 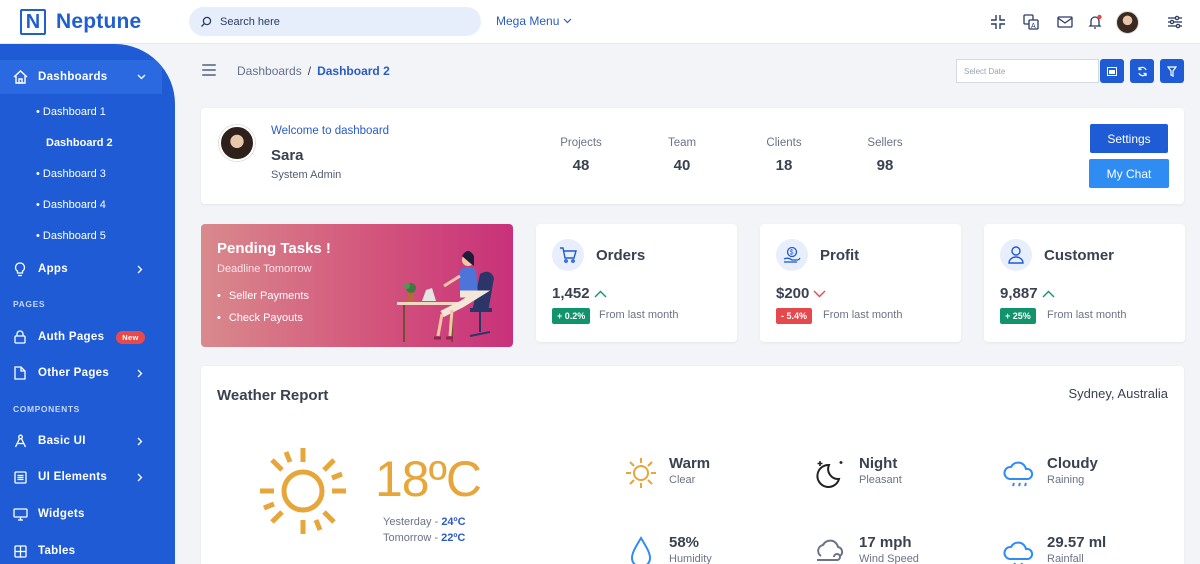 I want to click on stat-projects: Projects 48, so click(x=581, y=155).